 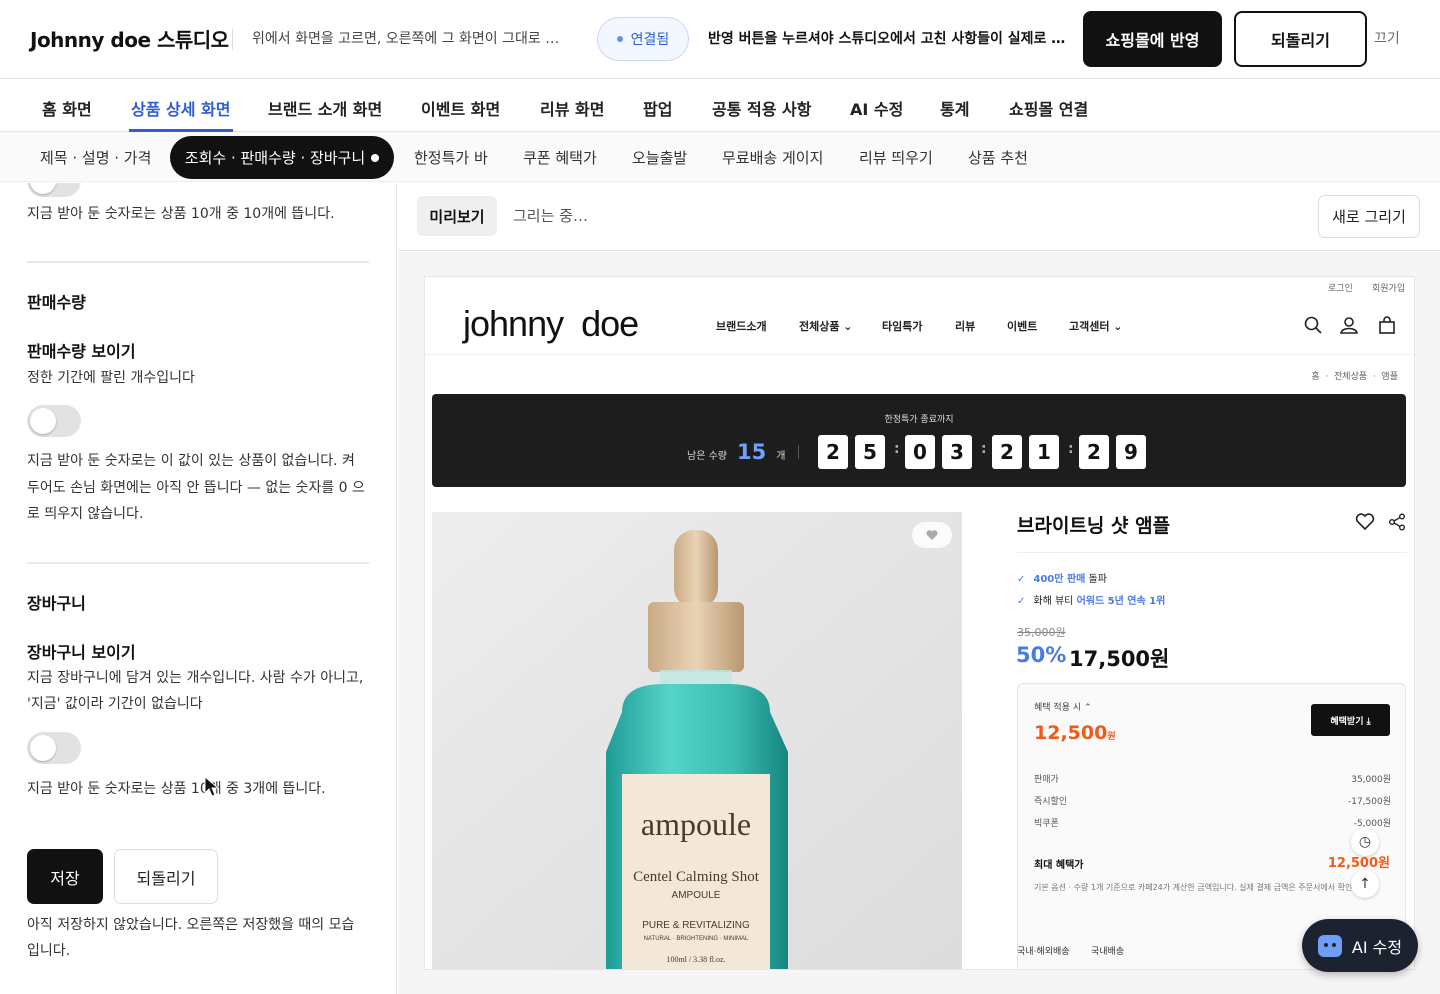 I want to click on shop-menu-brand: 브랜드소개, so click(x=741, y=326).